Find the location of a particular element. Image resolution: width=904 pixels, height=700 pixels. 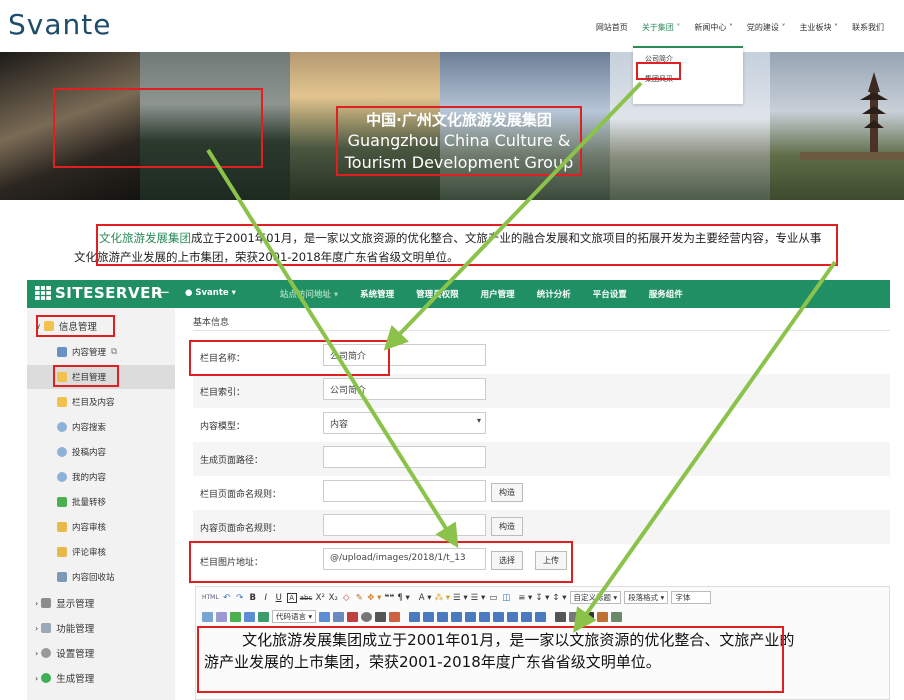

ordered-list-icon: ☰ ▾ is located at coordinates (460, 598).